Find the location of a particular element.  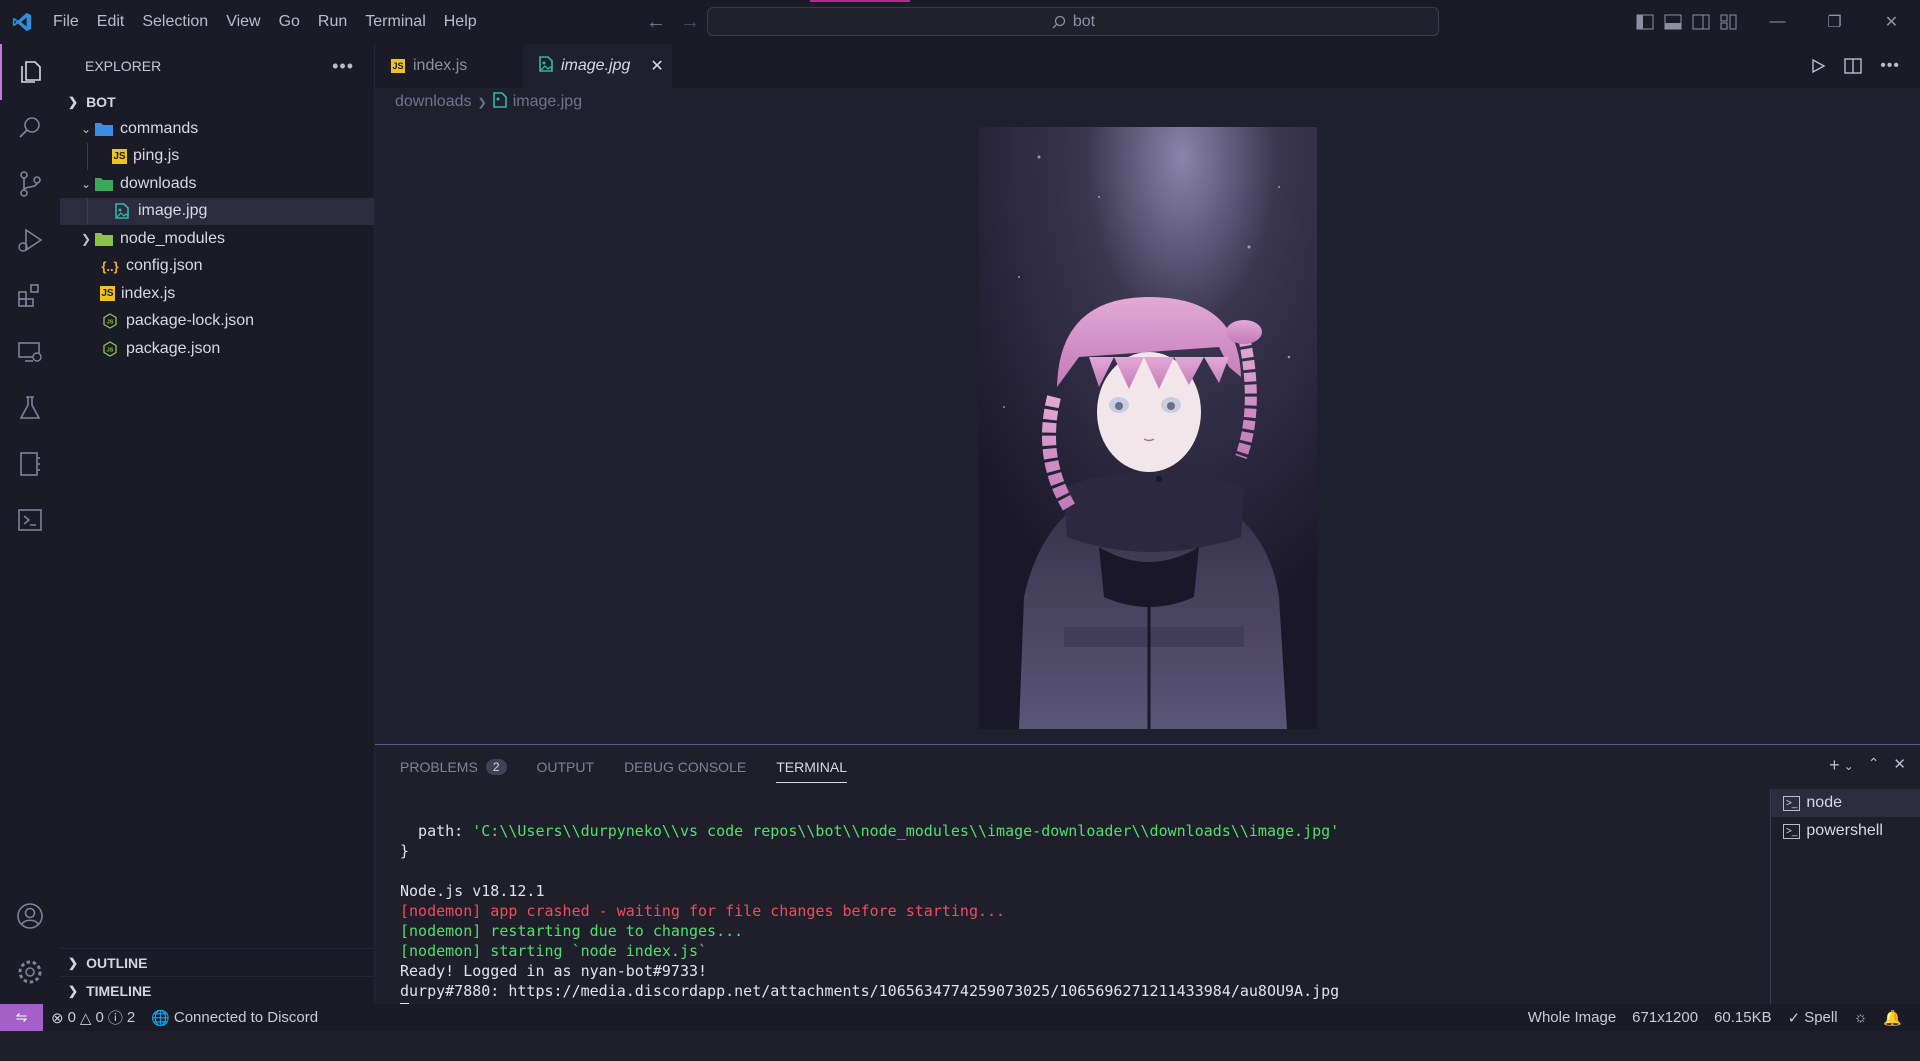

tab-label: DEBUG CONSOLE is located at coordinates (685, 767).